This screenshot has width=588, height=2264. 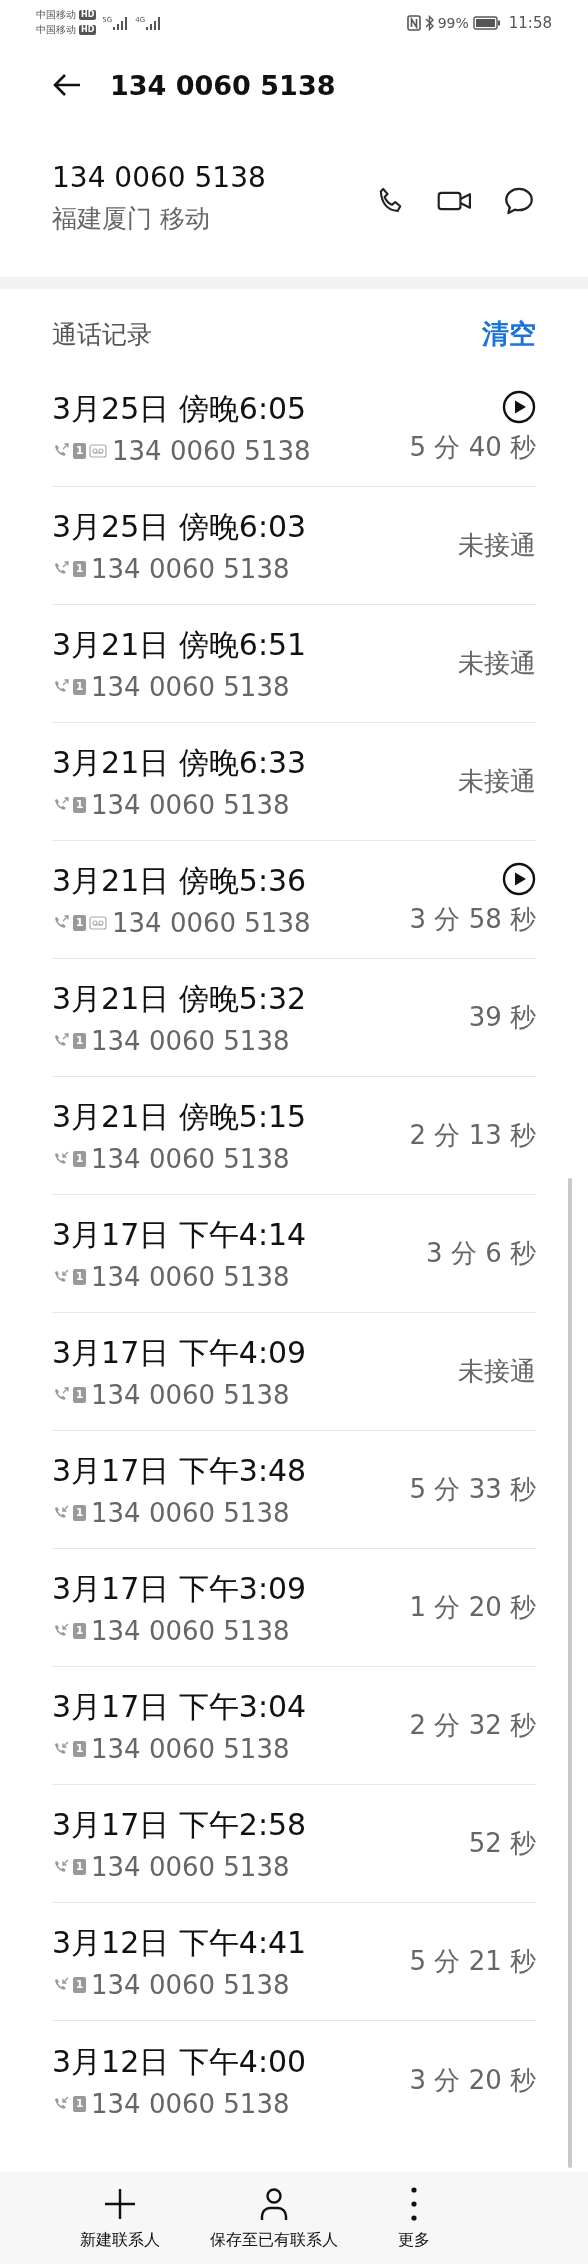 I want to click on call-duration: 3 分 20 秒, so click(x=472, y=2080).